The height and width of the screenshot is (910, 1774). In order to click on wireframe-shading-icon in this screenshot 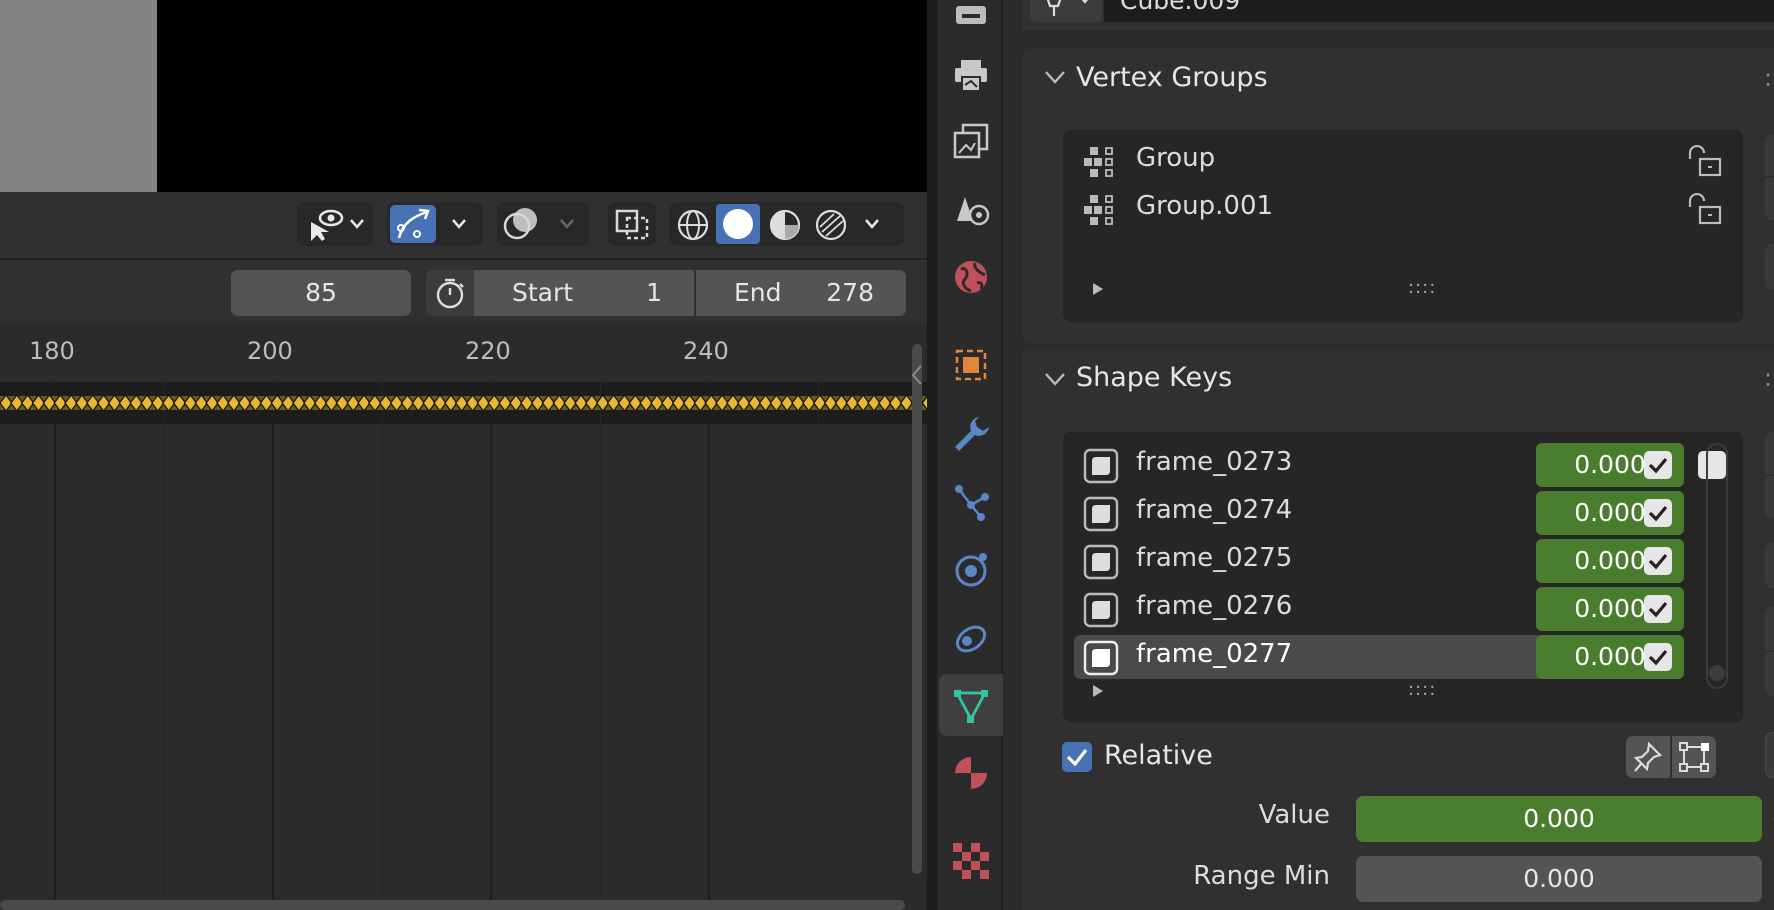, I will do `click(693, 225)`.